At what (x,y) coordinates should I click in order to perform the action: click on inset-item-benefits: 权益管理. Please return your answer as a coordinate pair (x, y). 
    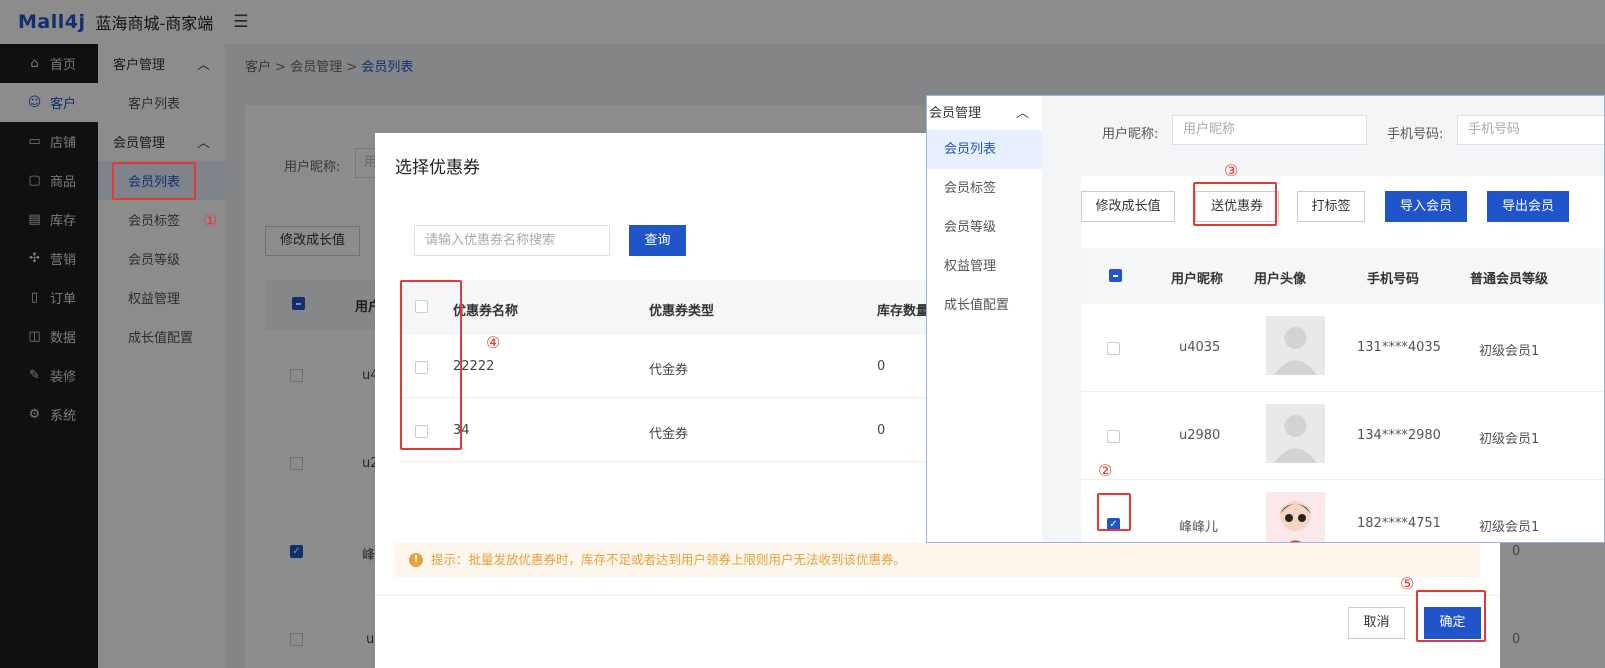
    Looking at the image, I should click on (984, 266).